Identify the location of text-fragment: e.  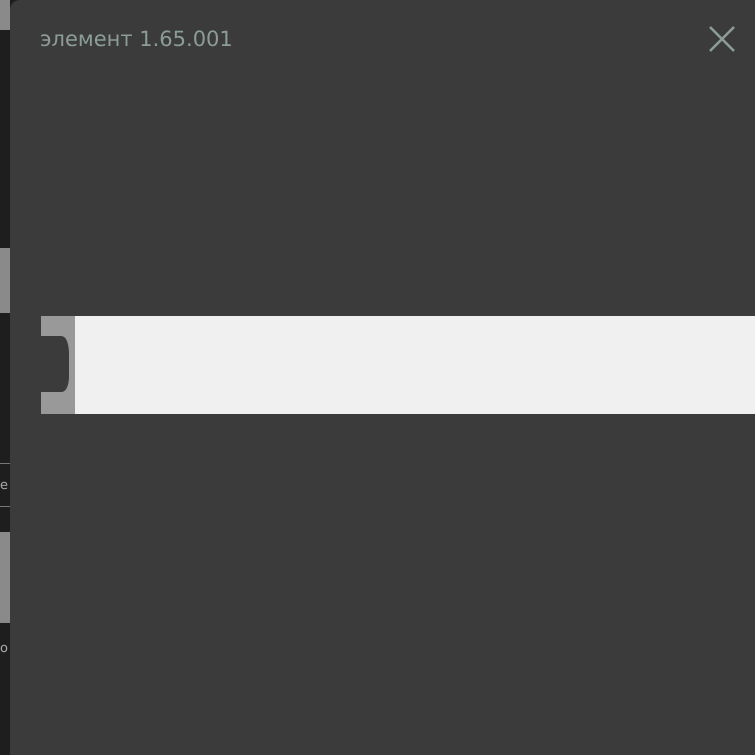
(4, 485).